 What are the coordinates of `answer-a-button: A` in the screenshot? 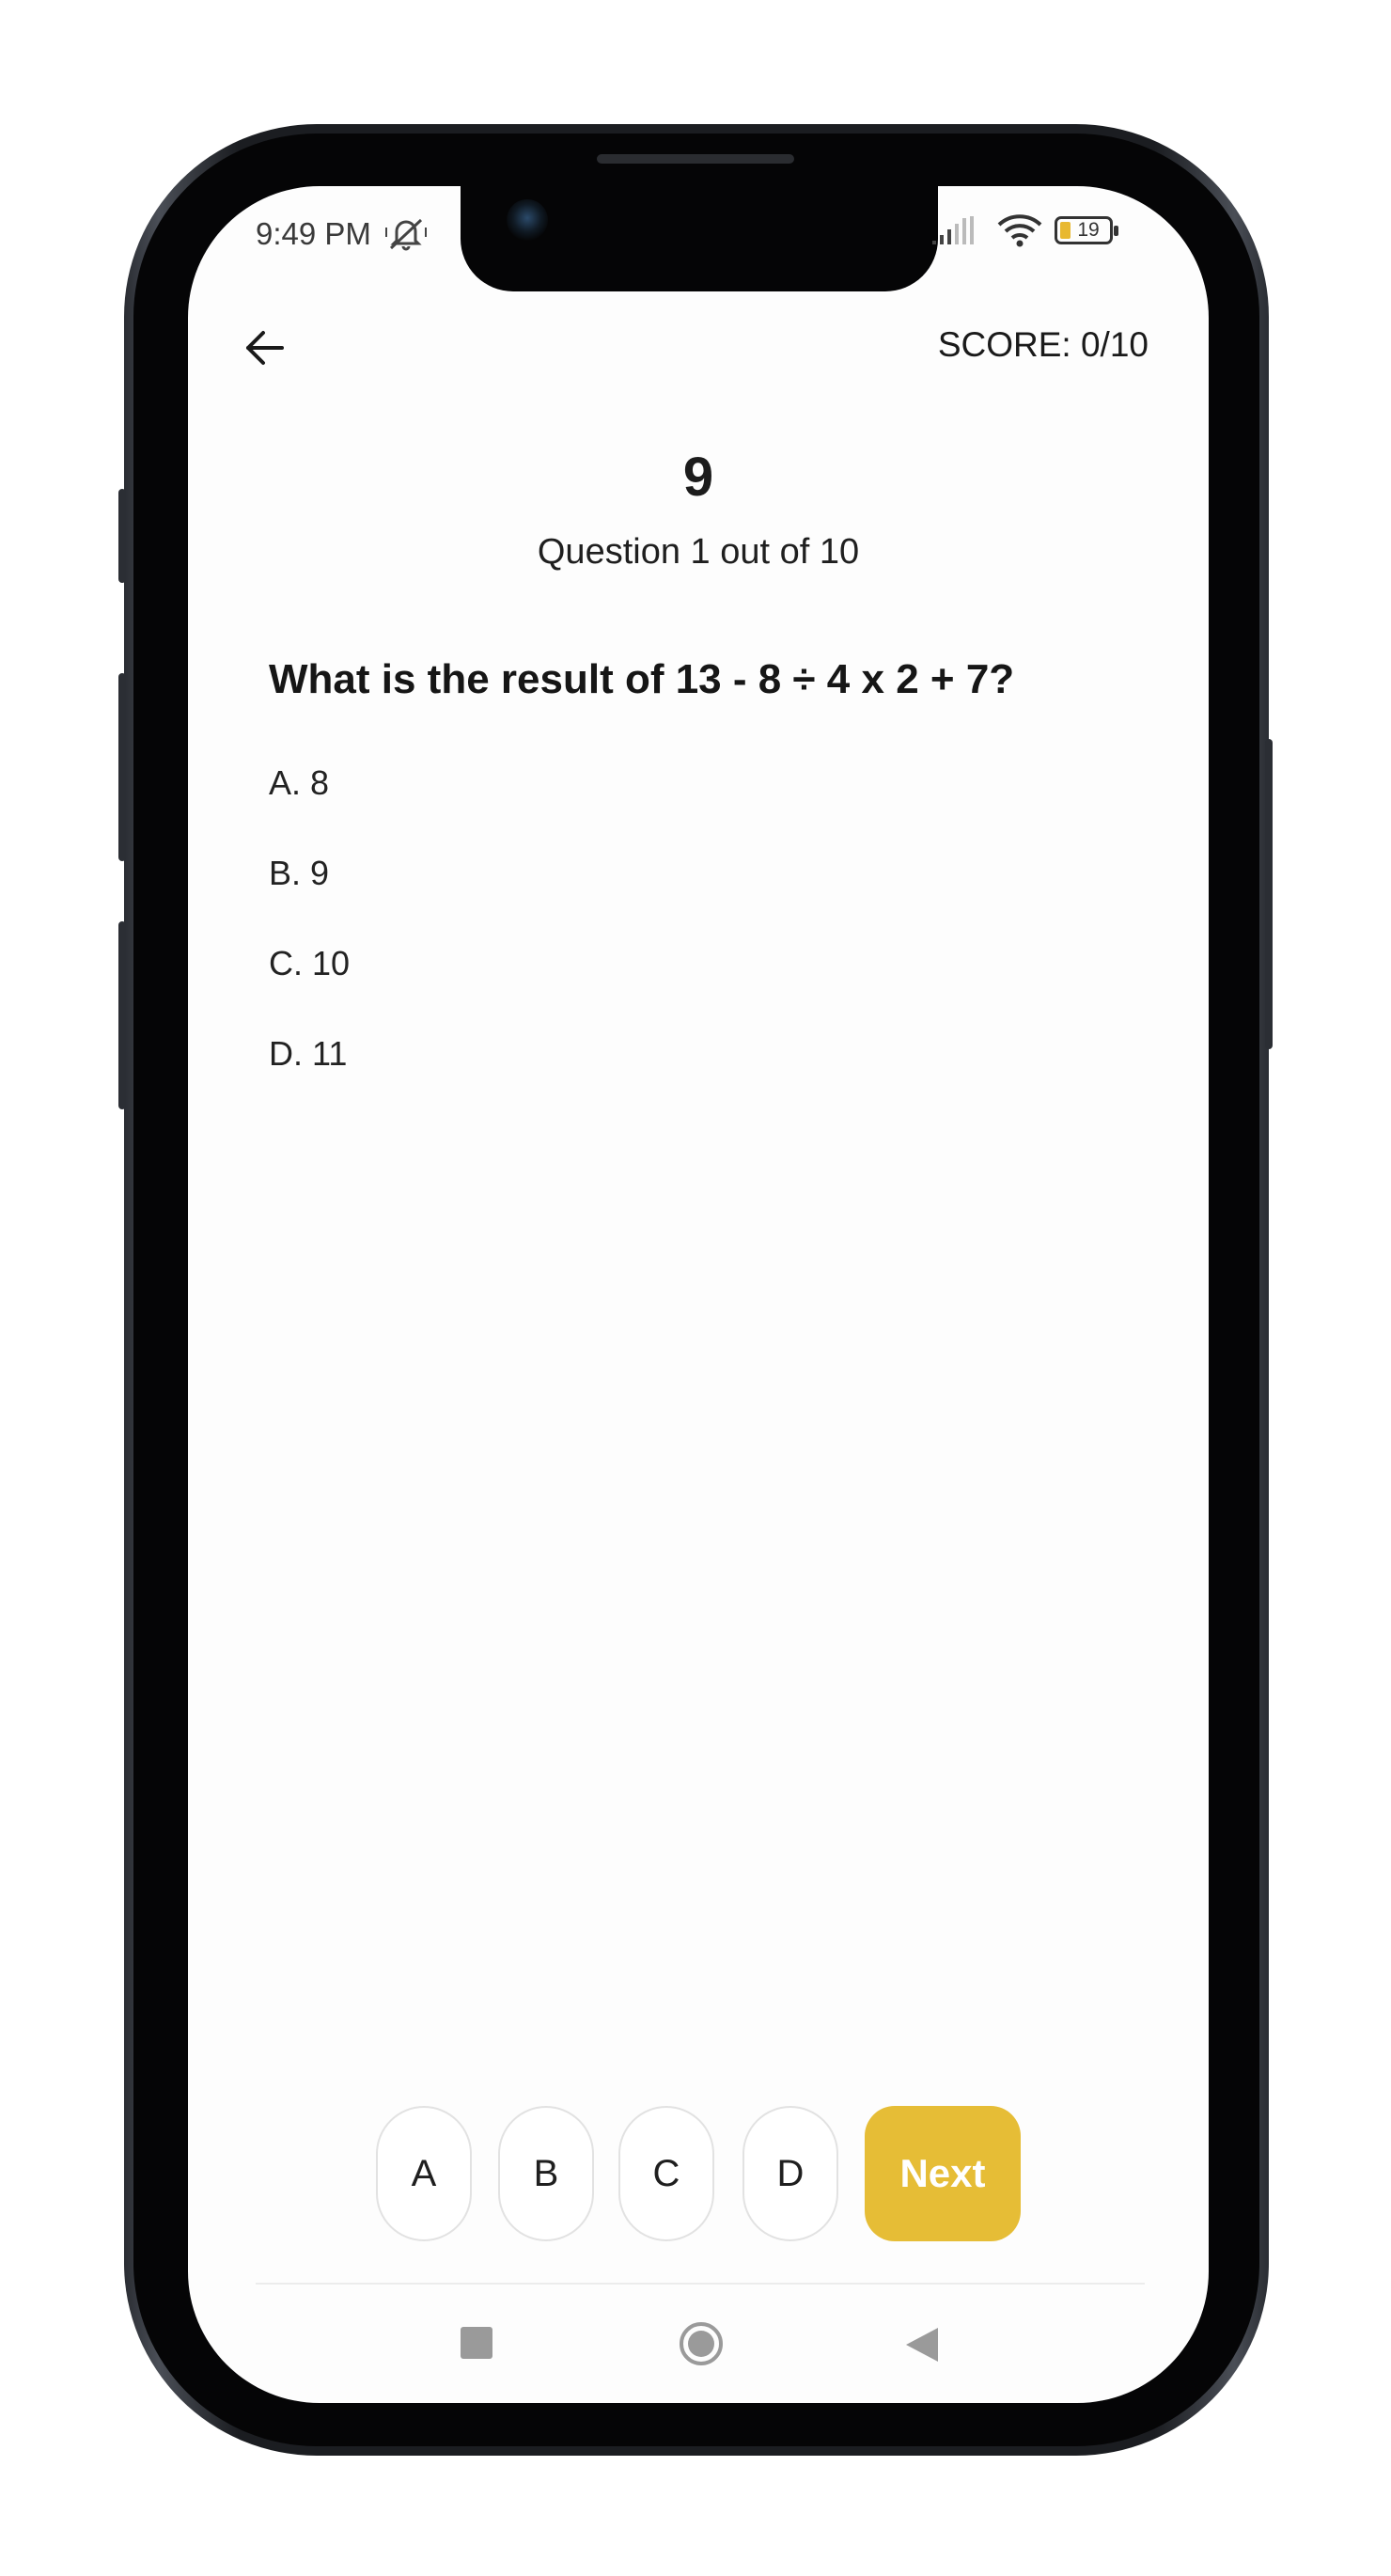 It's located at (424, 2173).